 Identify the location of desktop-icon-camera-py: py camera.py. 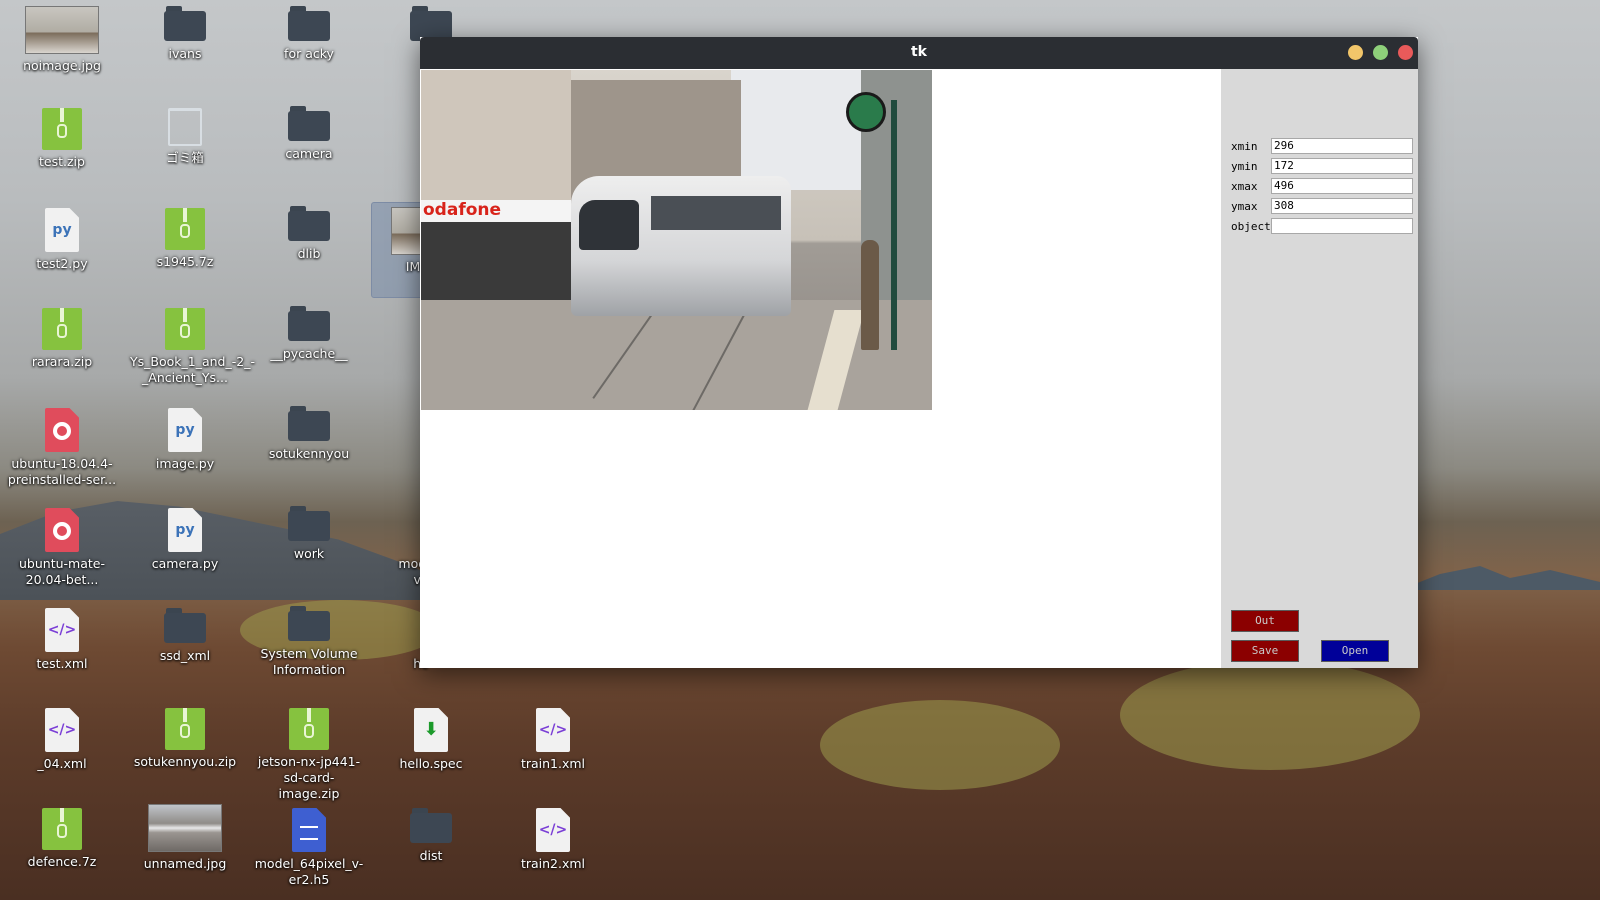
(185, 540).